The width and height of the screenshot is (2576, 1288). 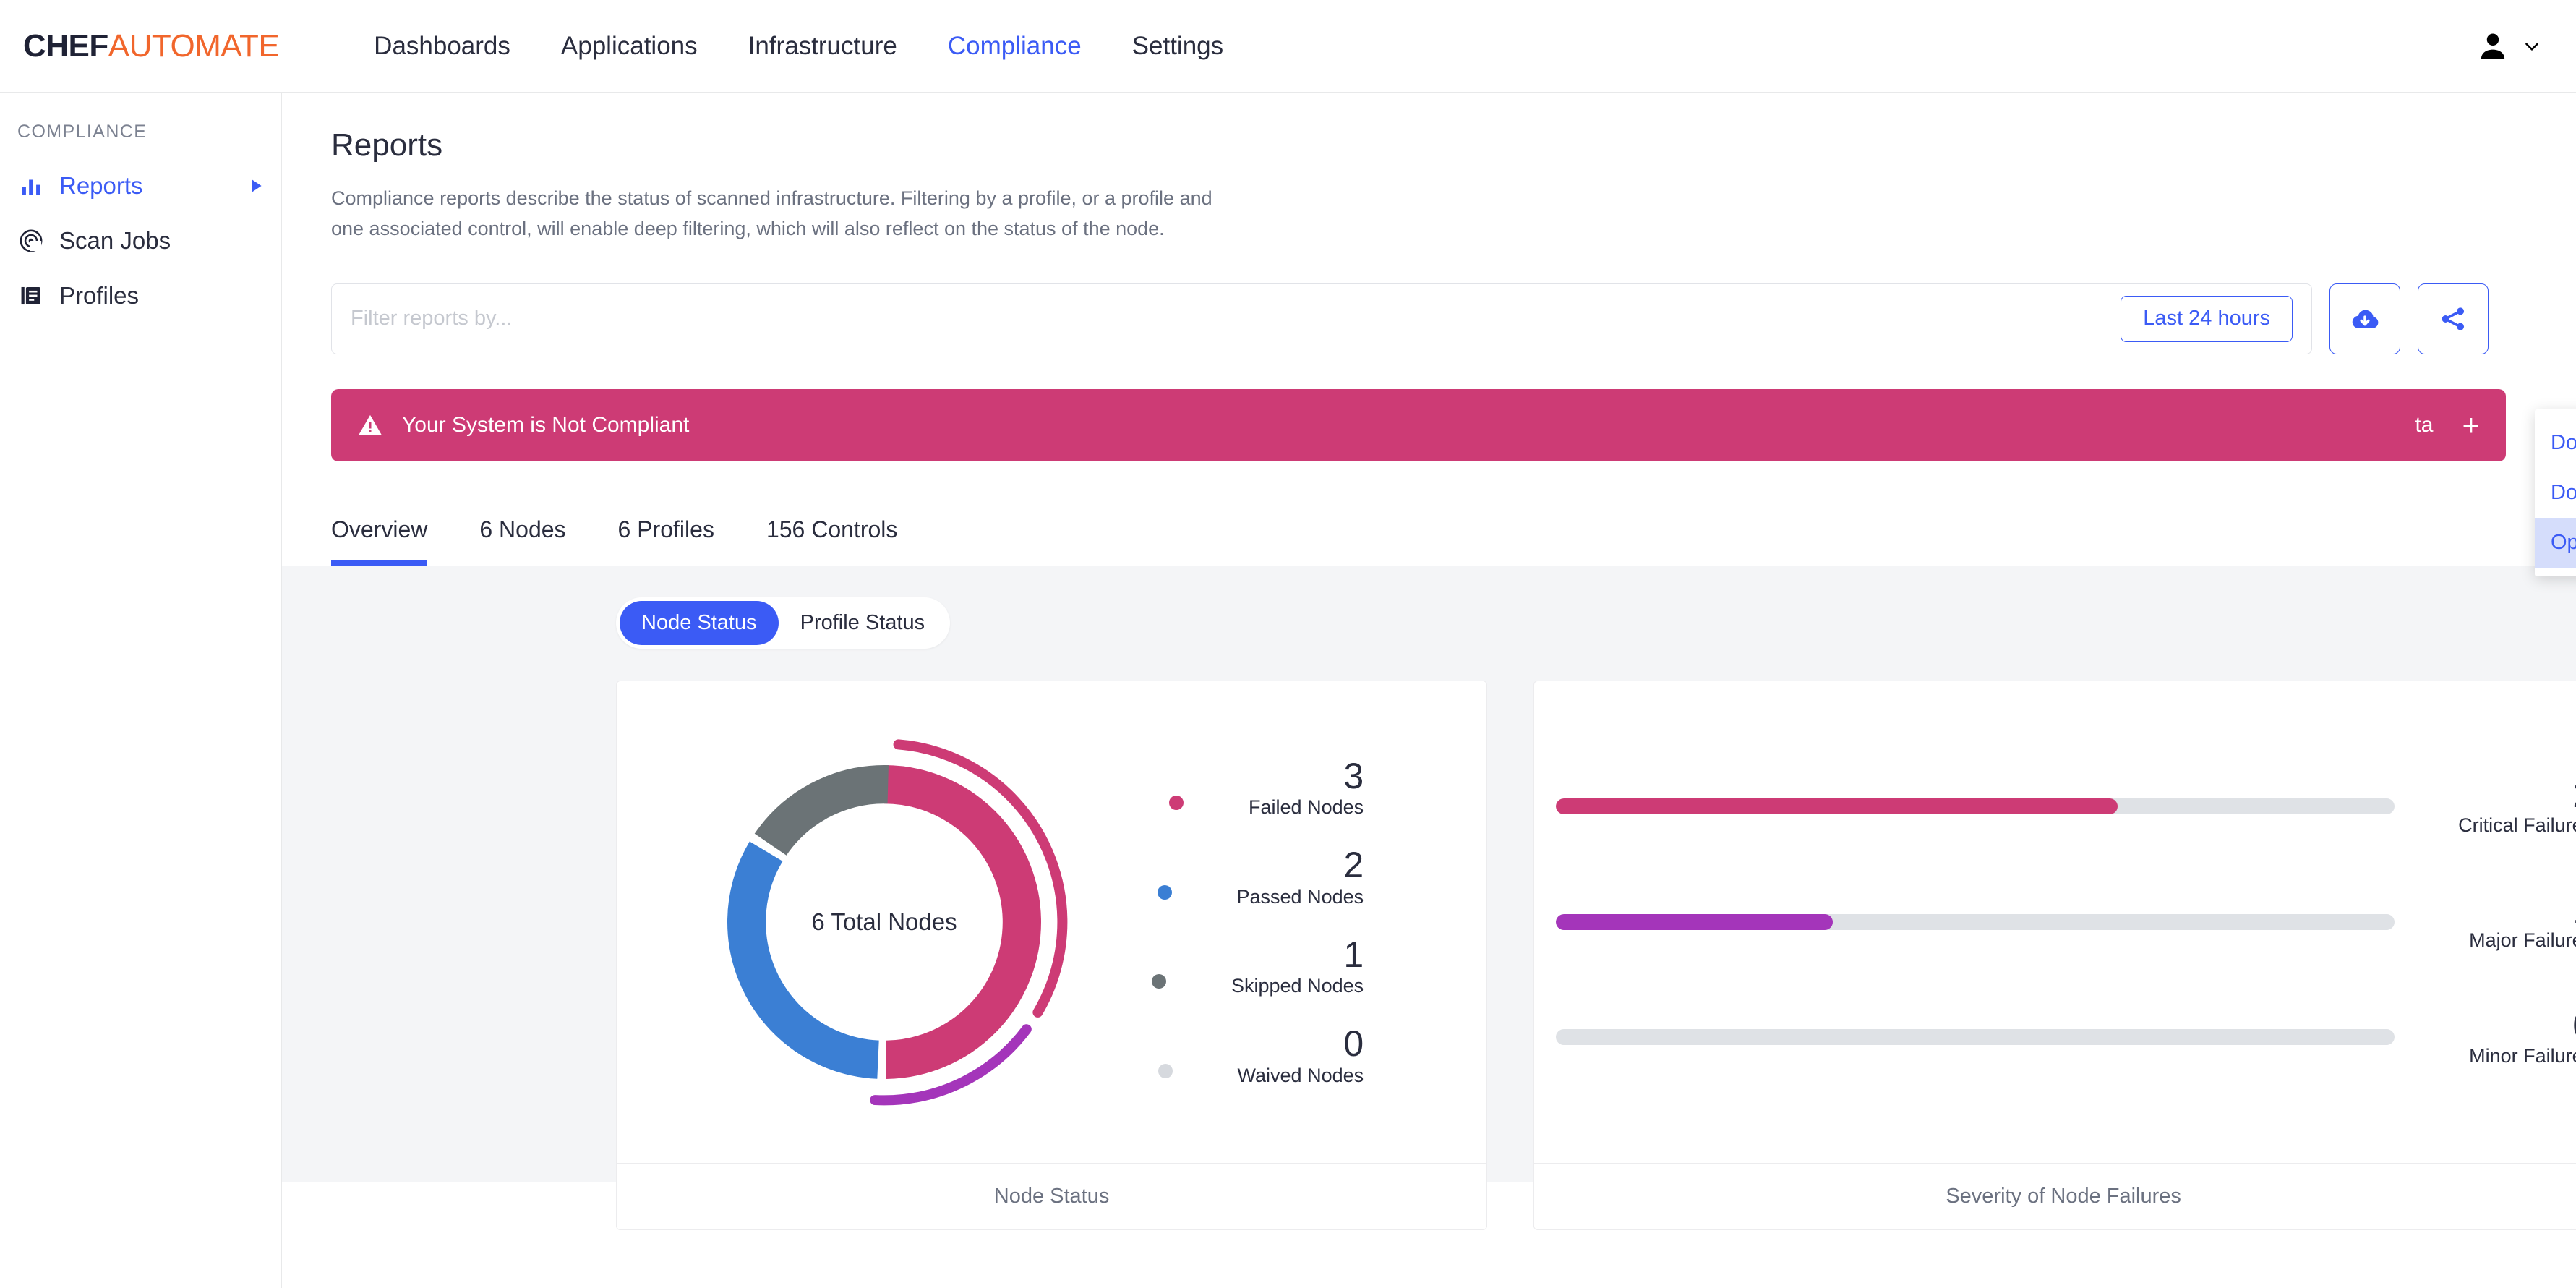 I want to click on tab-nodes: 6 Nodes, so click(x=522, y=541).